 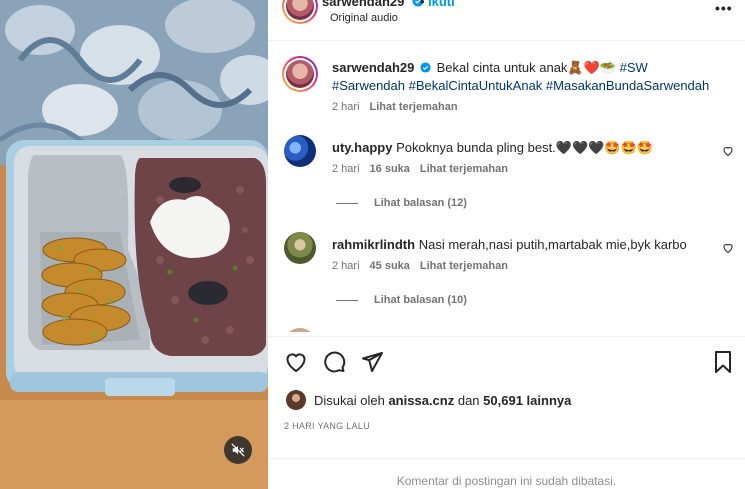 I want to click on audio-label: Original audio, so click(x=364, y=18).